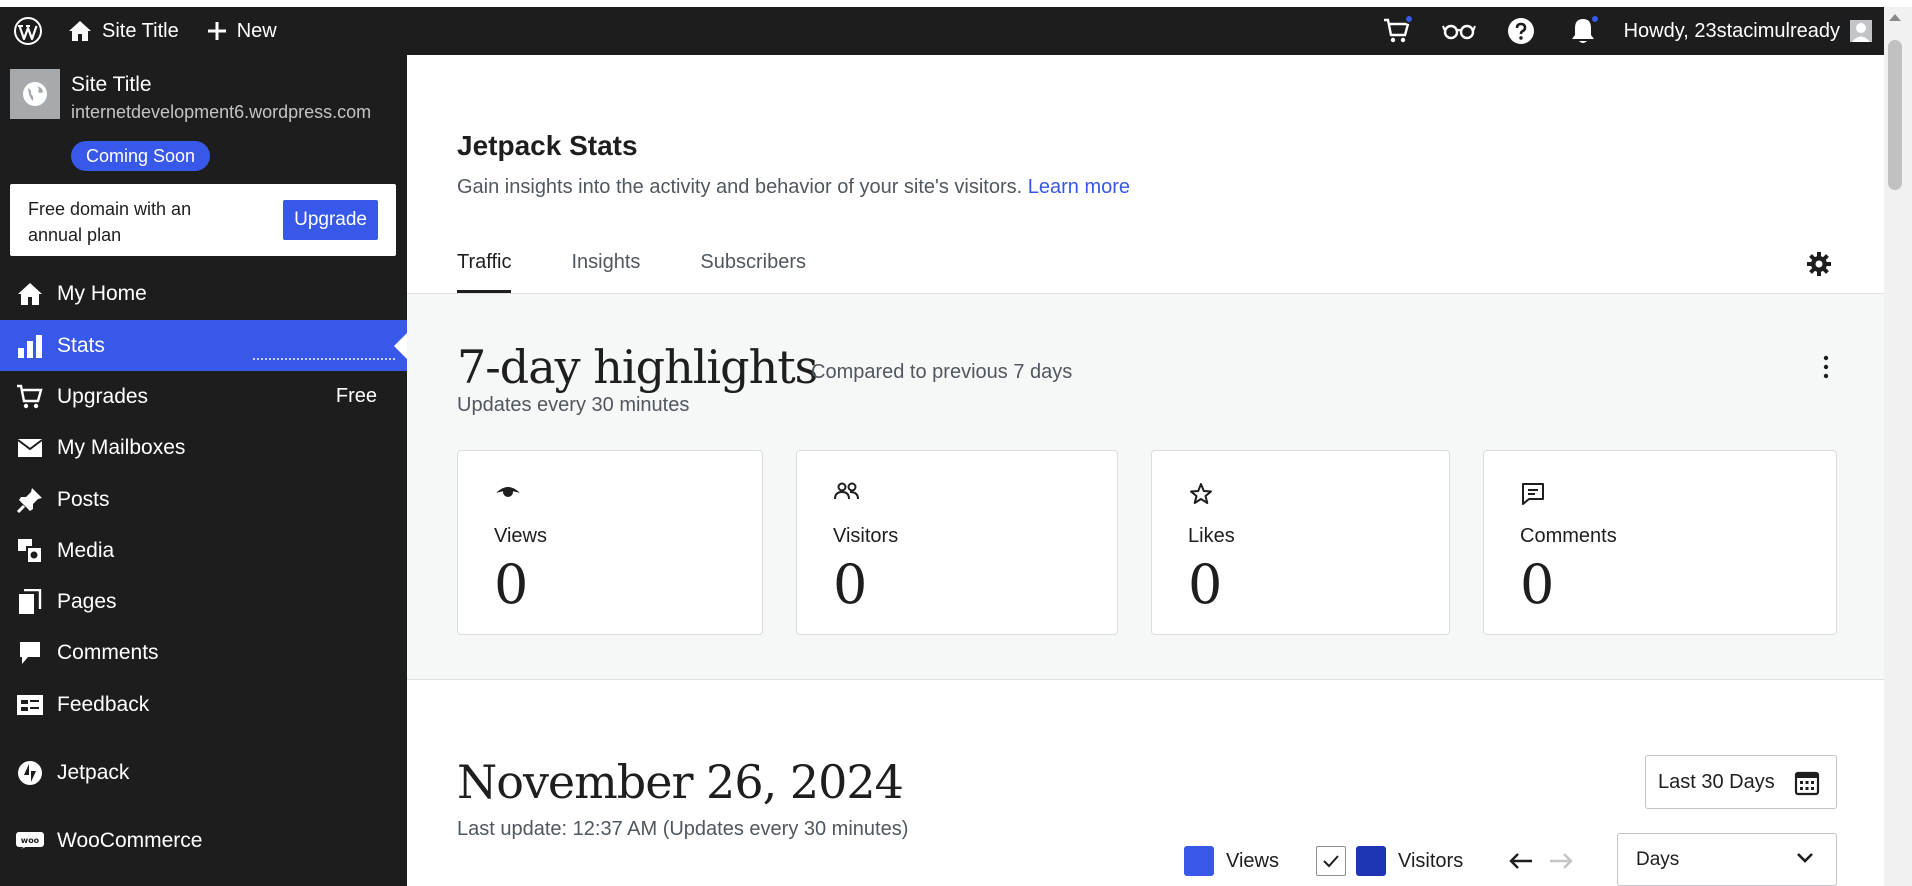 This screenshot has width=1912, height=886. I want to click on window-top-strip, so click(956, 3).